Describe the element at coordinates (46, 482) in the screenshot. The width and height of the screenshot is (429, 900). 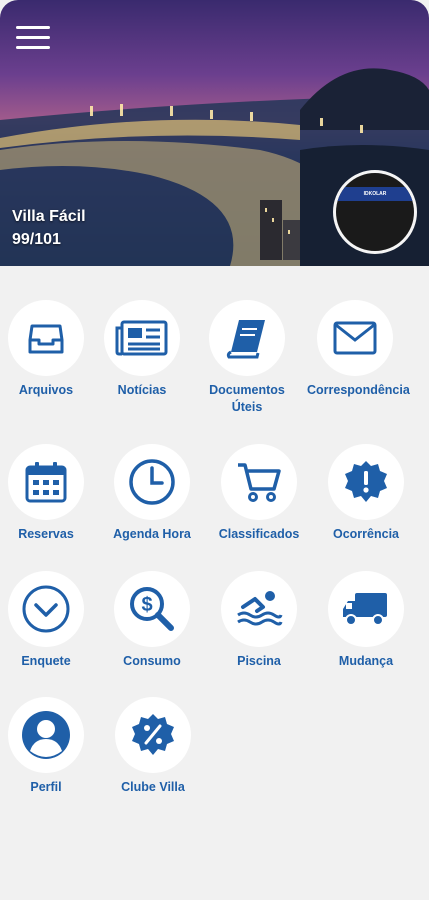
I see `calendar-icon` at that location.